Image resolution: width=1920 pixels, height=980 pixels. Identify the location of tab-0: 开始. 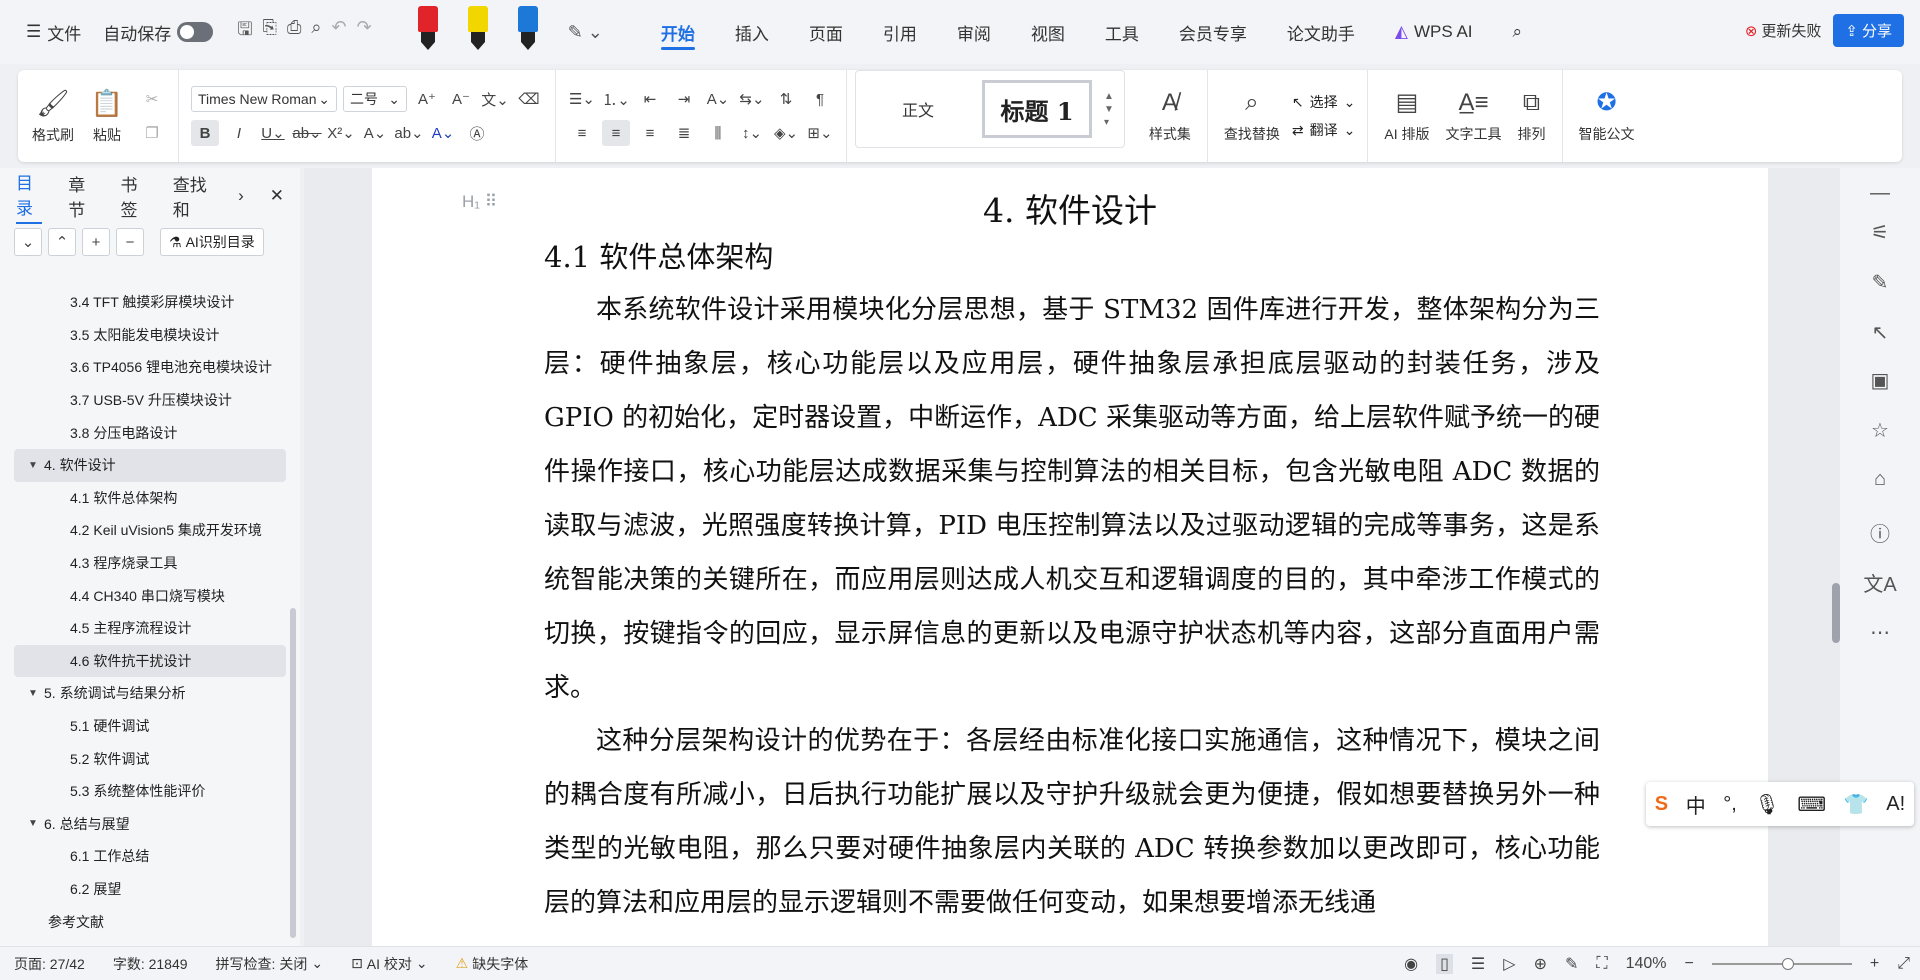
(678, 32).